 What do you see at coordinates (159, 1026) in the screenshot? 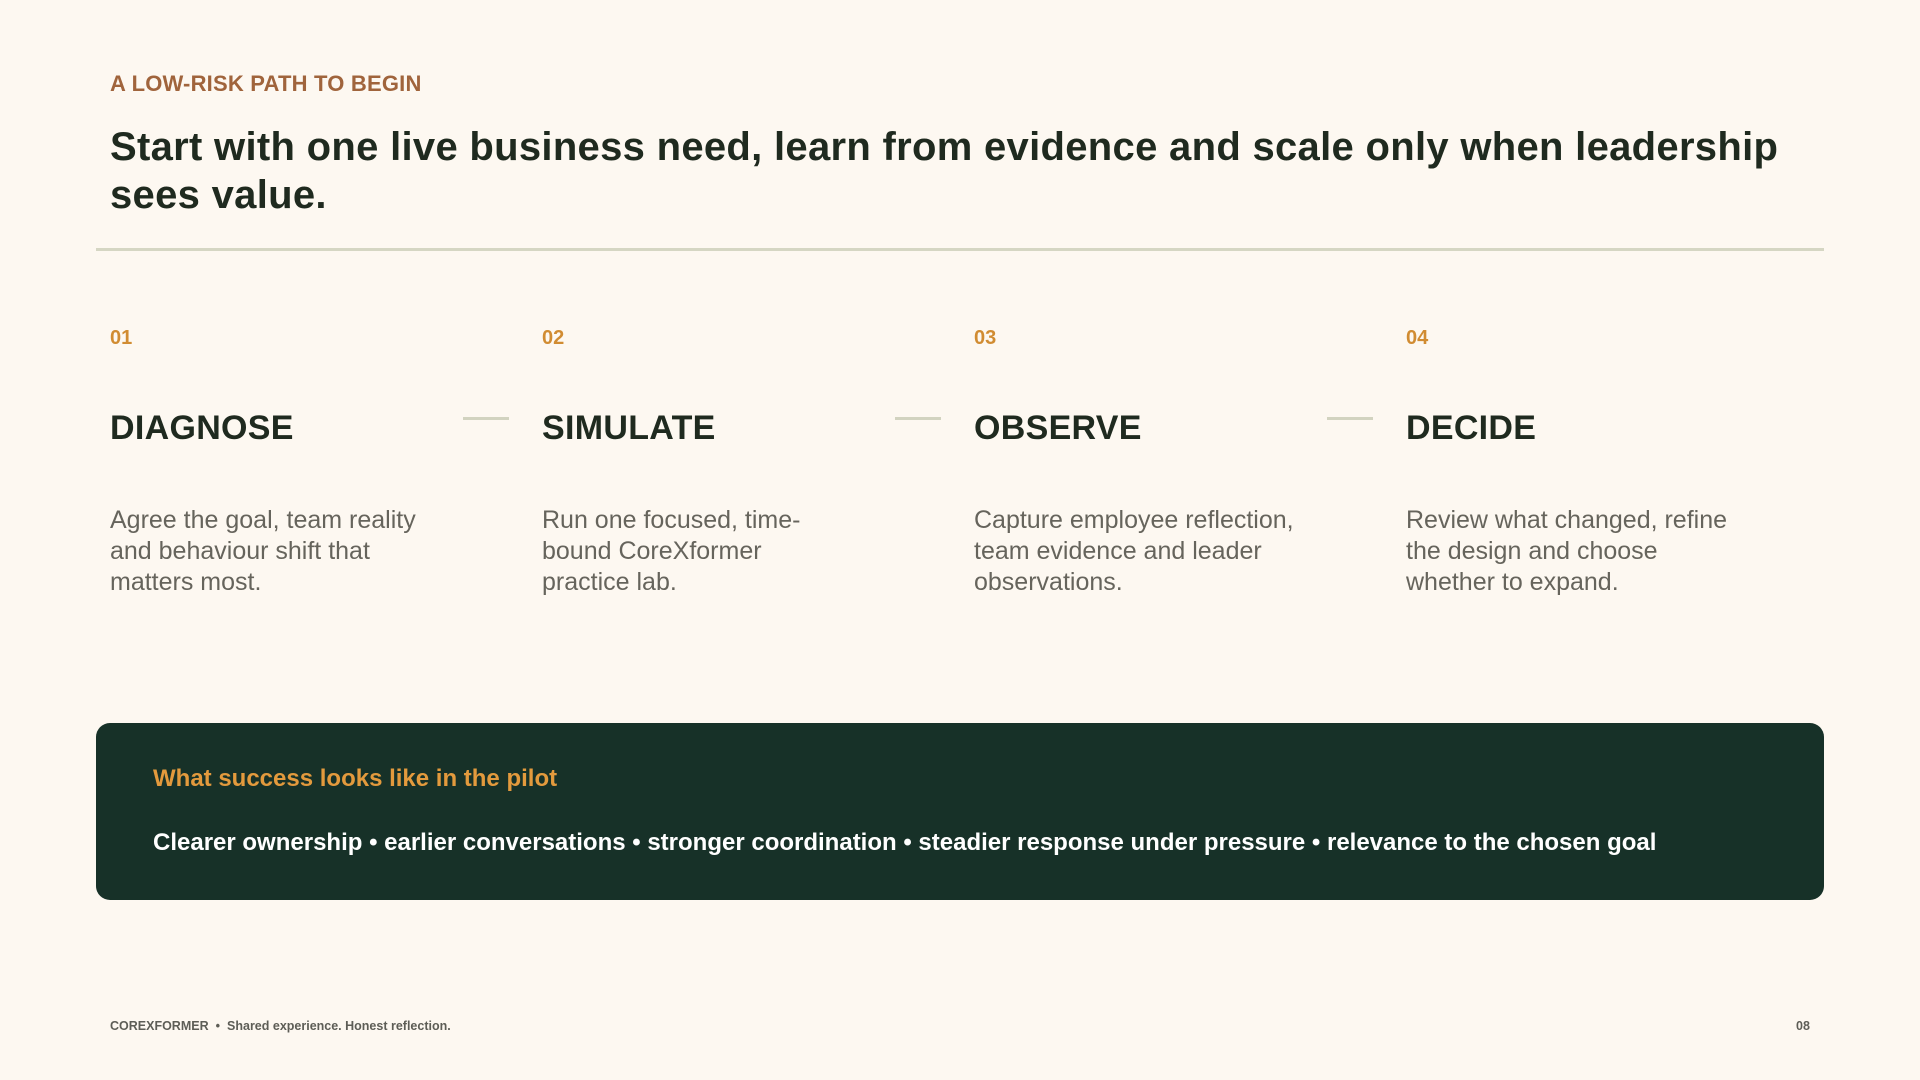
I see `footer-brand: COREXFORMER` at bounding box center [159, 1026].